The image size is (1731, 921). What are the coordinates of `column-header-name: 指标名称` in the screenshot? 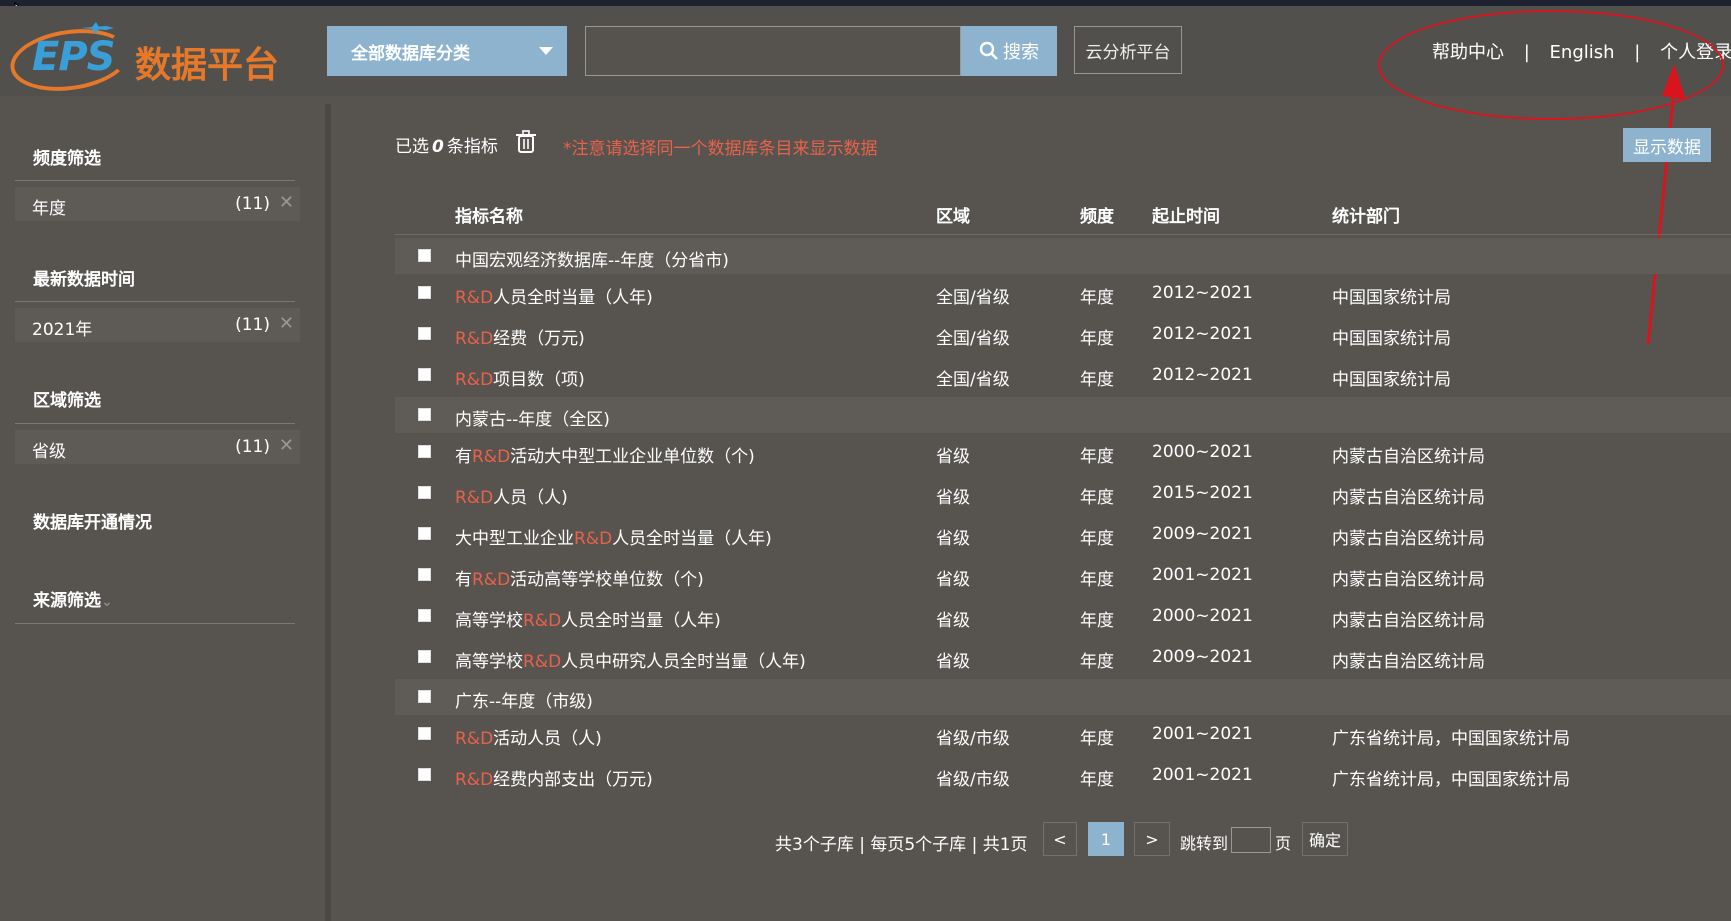 It's located at (489, 217).